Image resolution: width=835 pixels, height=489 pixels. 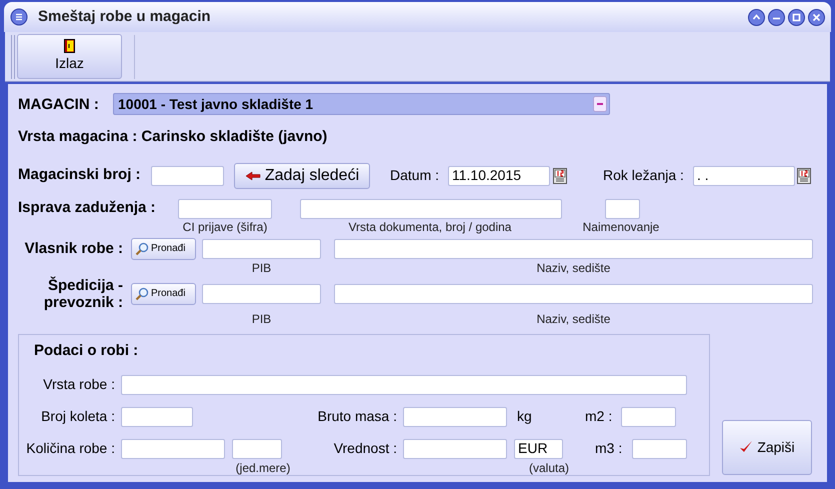 I want to click on check-icon, so click(x=746, y=447).